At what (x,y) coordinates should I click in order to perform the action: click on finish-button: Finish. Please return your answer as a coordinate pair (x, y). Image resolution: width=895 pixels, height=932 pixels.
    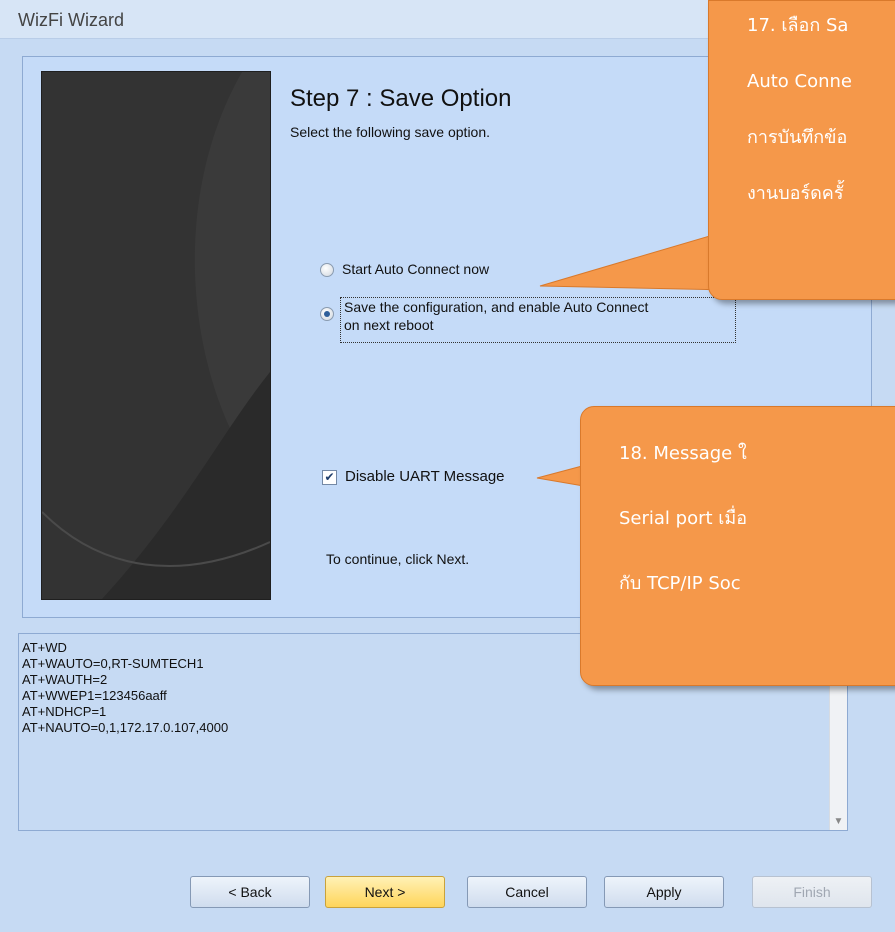
    Looking at the image, I should click on (812, 892).